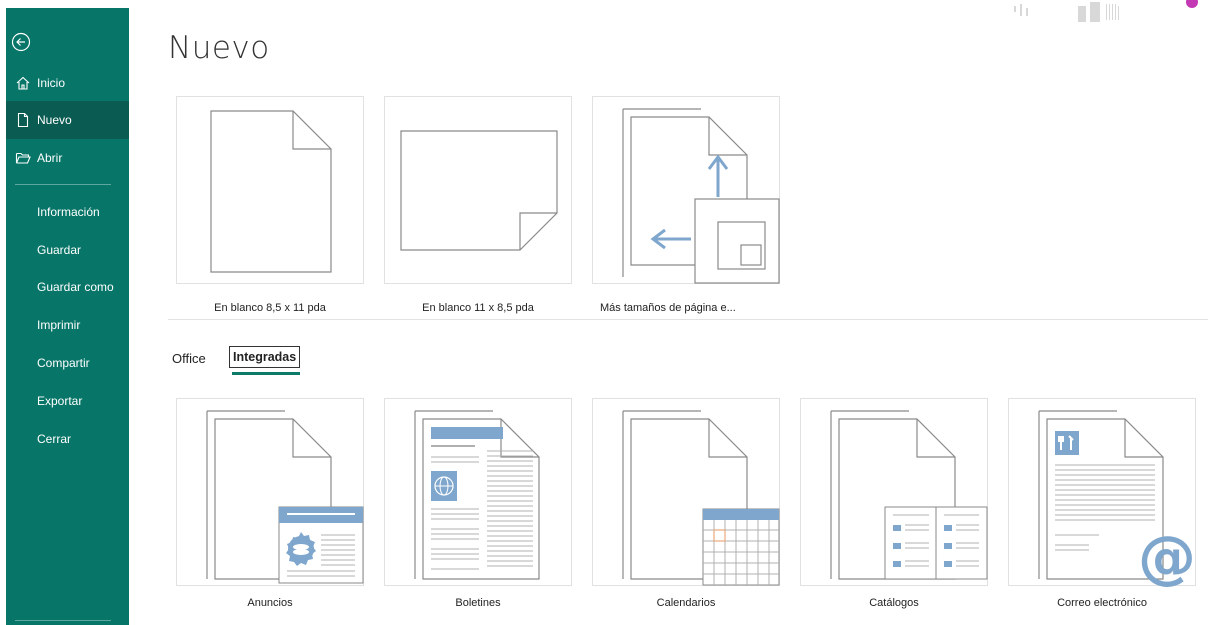  I want to click on email-template-icon: @, so click(1117, 498).